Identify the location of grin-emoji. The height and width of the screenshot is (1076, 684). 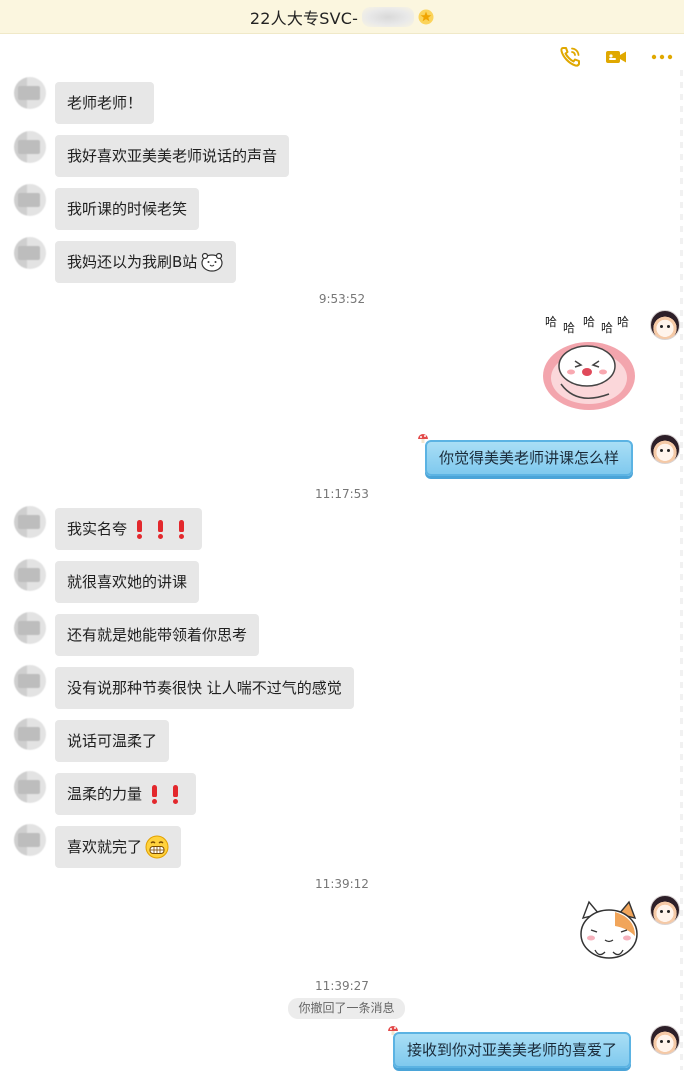
(157, 847).